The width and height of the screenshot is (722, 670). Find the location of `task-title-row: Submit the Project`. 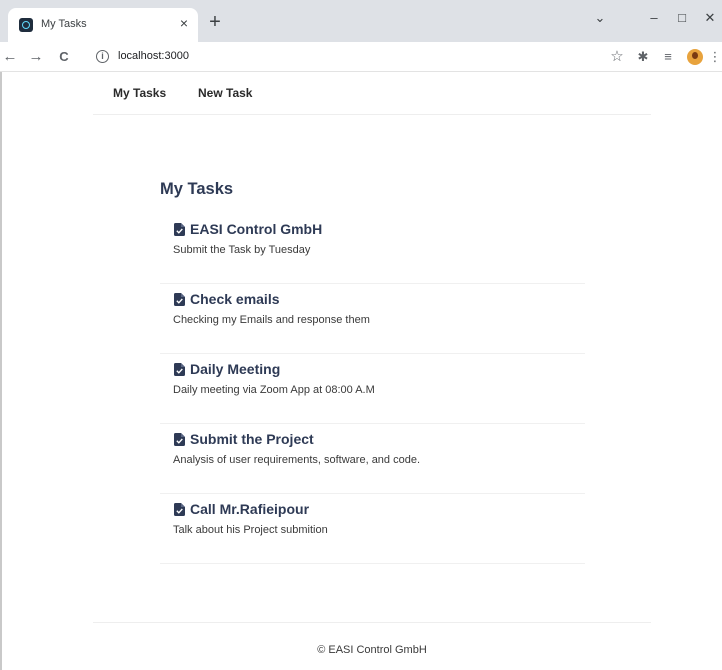

task-title-row: Submit the Project is located at coordinates (244, 439).